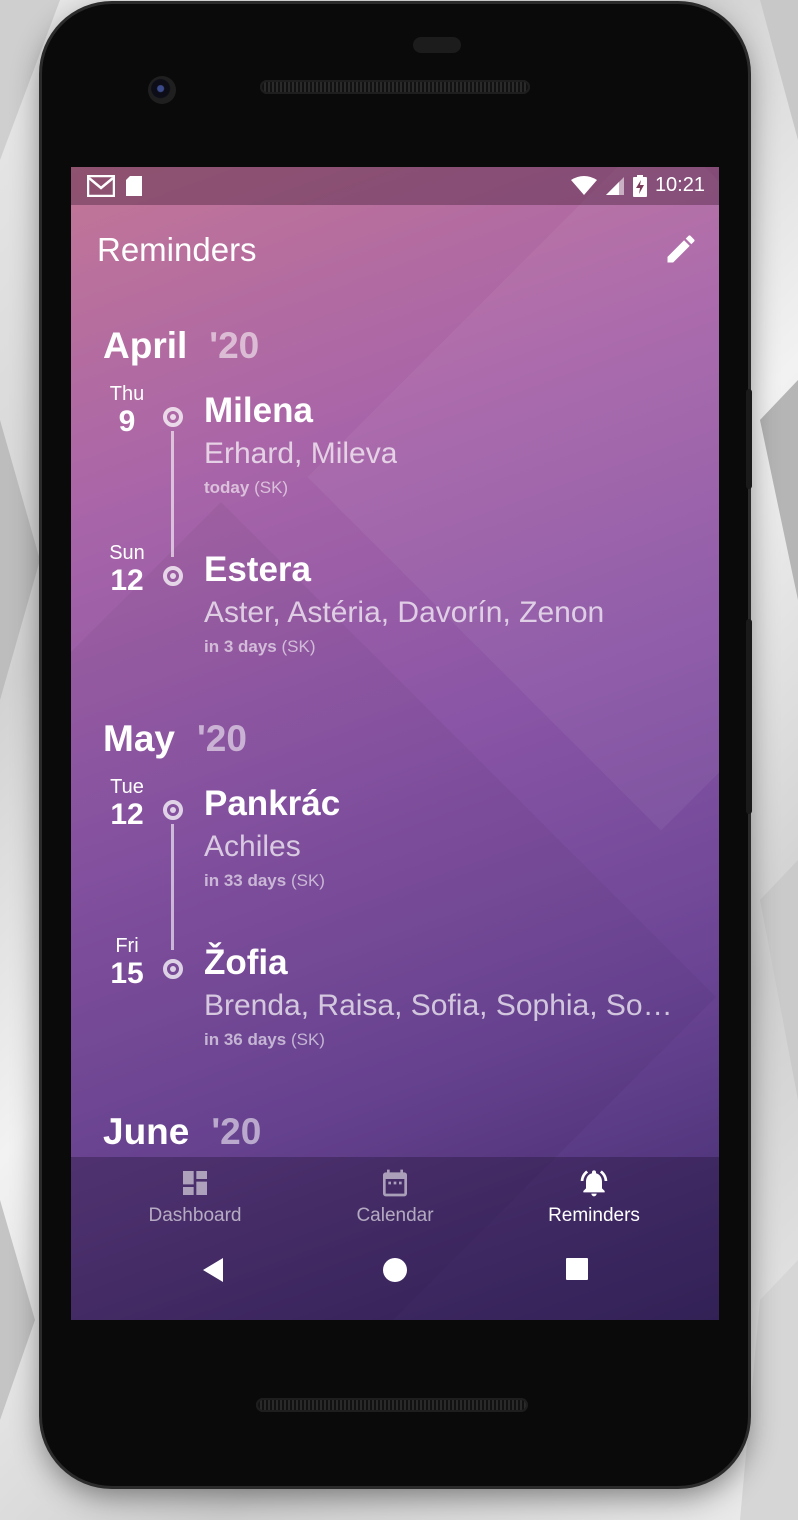 The image size is (798, 1520). Describe the element at coordinates (577, 1269) in the screenshot. I see `recents-icon` at that location.